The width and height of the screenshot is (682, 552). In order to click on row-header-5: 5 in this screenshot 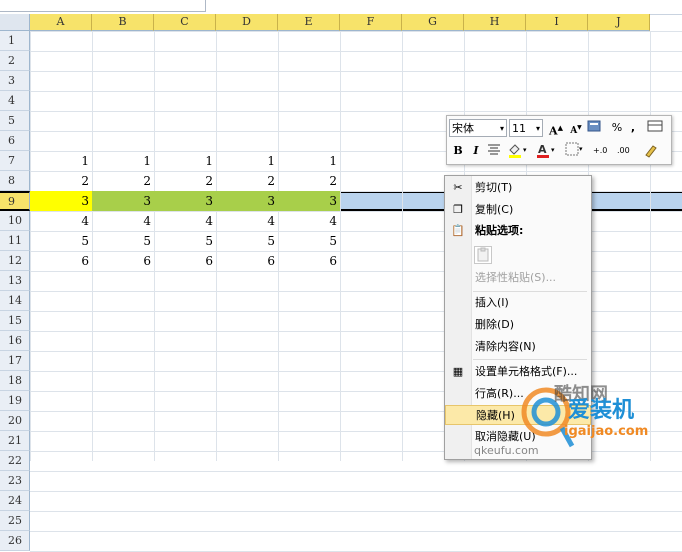, I will do `click(15, 121)`.